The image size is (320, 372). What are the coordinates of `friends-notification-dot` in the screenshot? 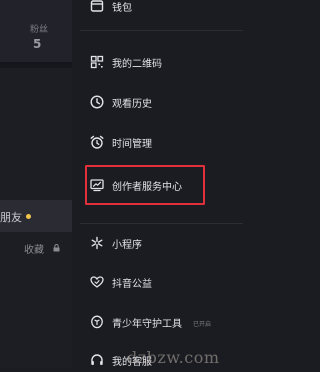 It's located at (28, 216).